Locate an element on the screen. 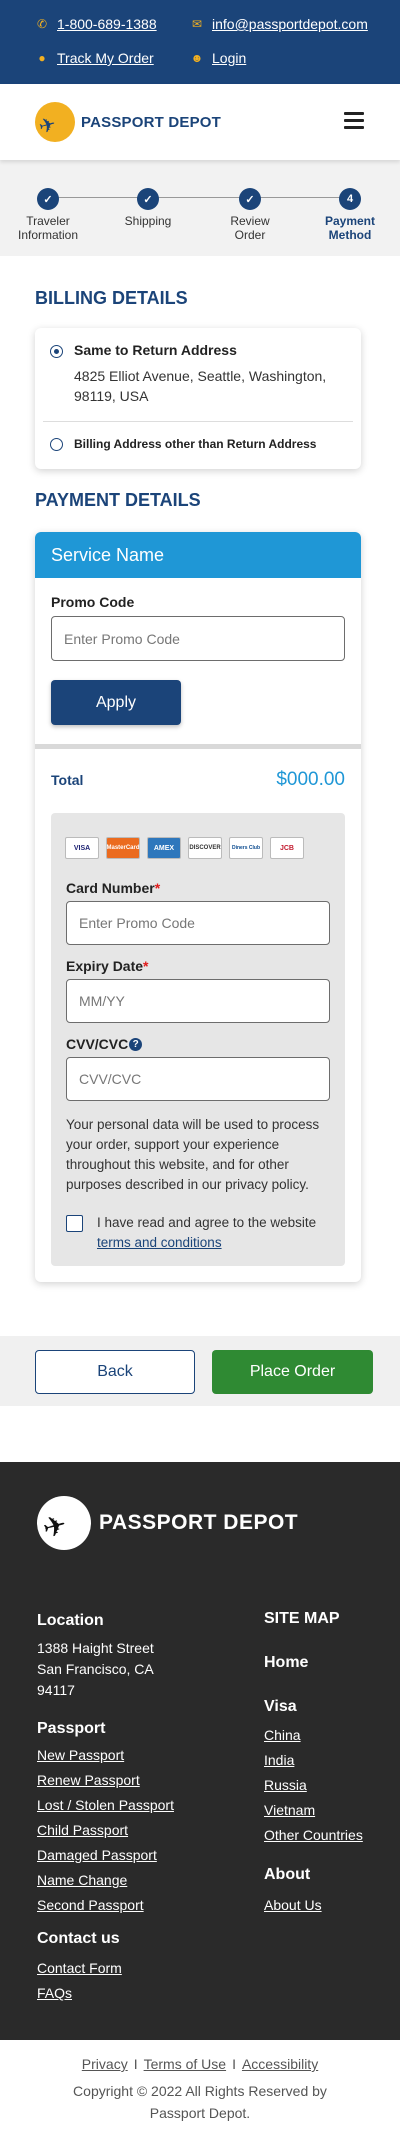 This screenshot has width=400, height=2134. privacy-link: Privacy is located at coordinates (105, 2064).